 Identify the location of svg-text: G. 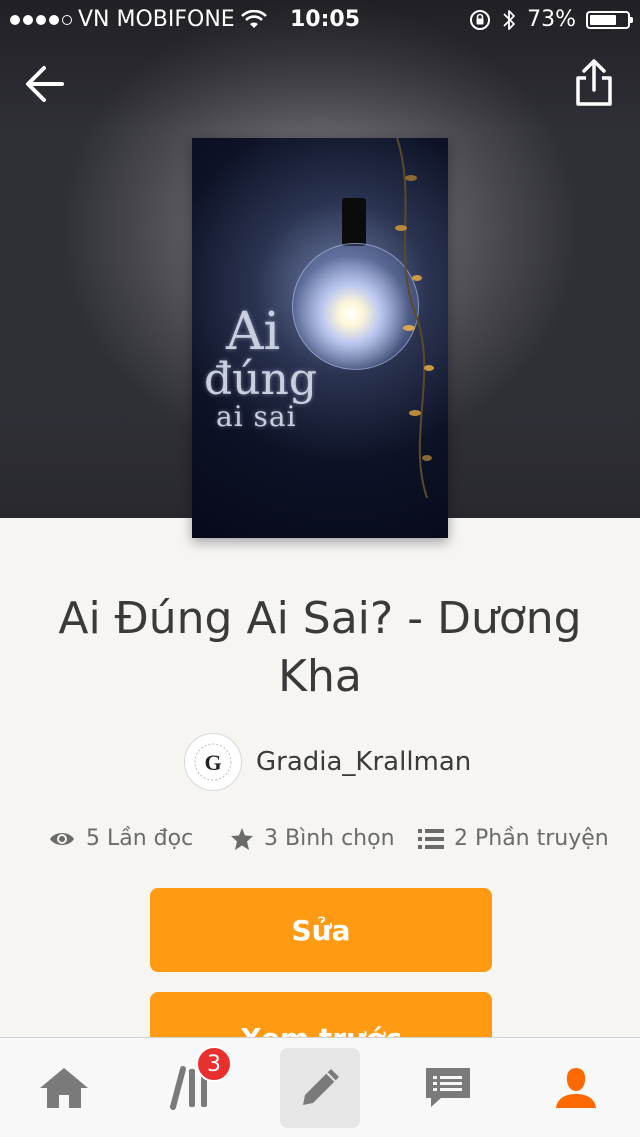
(212, 762).